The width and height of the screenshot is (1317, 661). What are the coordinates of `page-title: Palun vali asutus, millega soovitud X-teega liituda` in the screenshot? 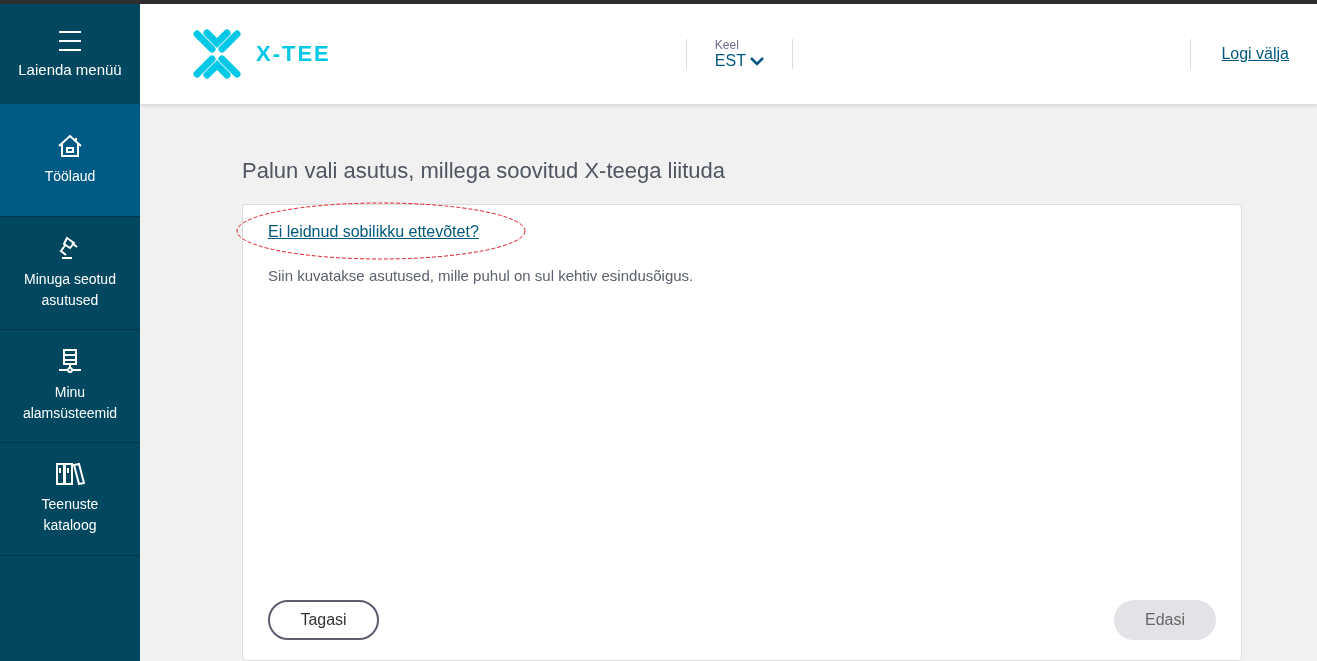 It's located at (484, 171).